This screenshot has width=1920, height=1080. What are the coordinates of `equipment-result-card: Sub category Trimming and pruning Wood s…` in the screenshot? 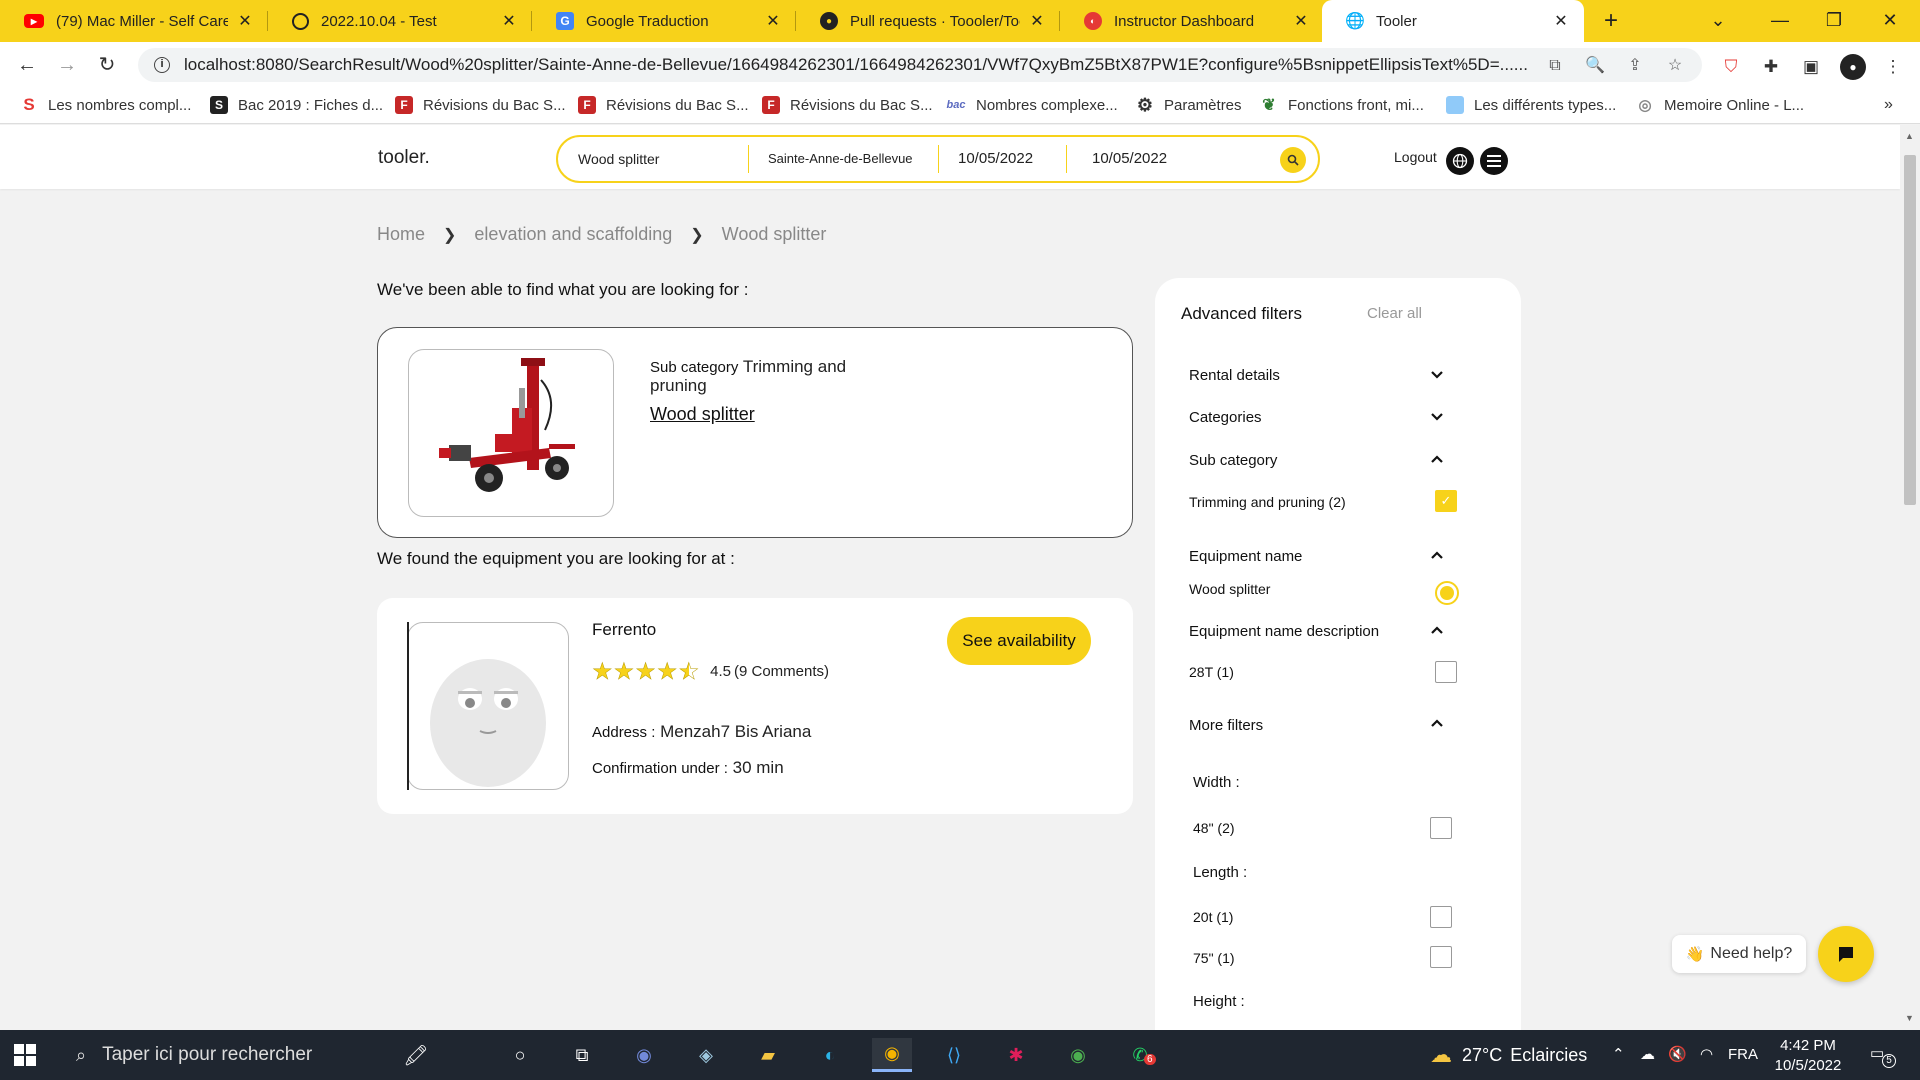 It's located at (755, 432).